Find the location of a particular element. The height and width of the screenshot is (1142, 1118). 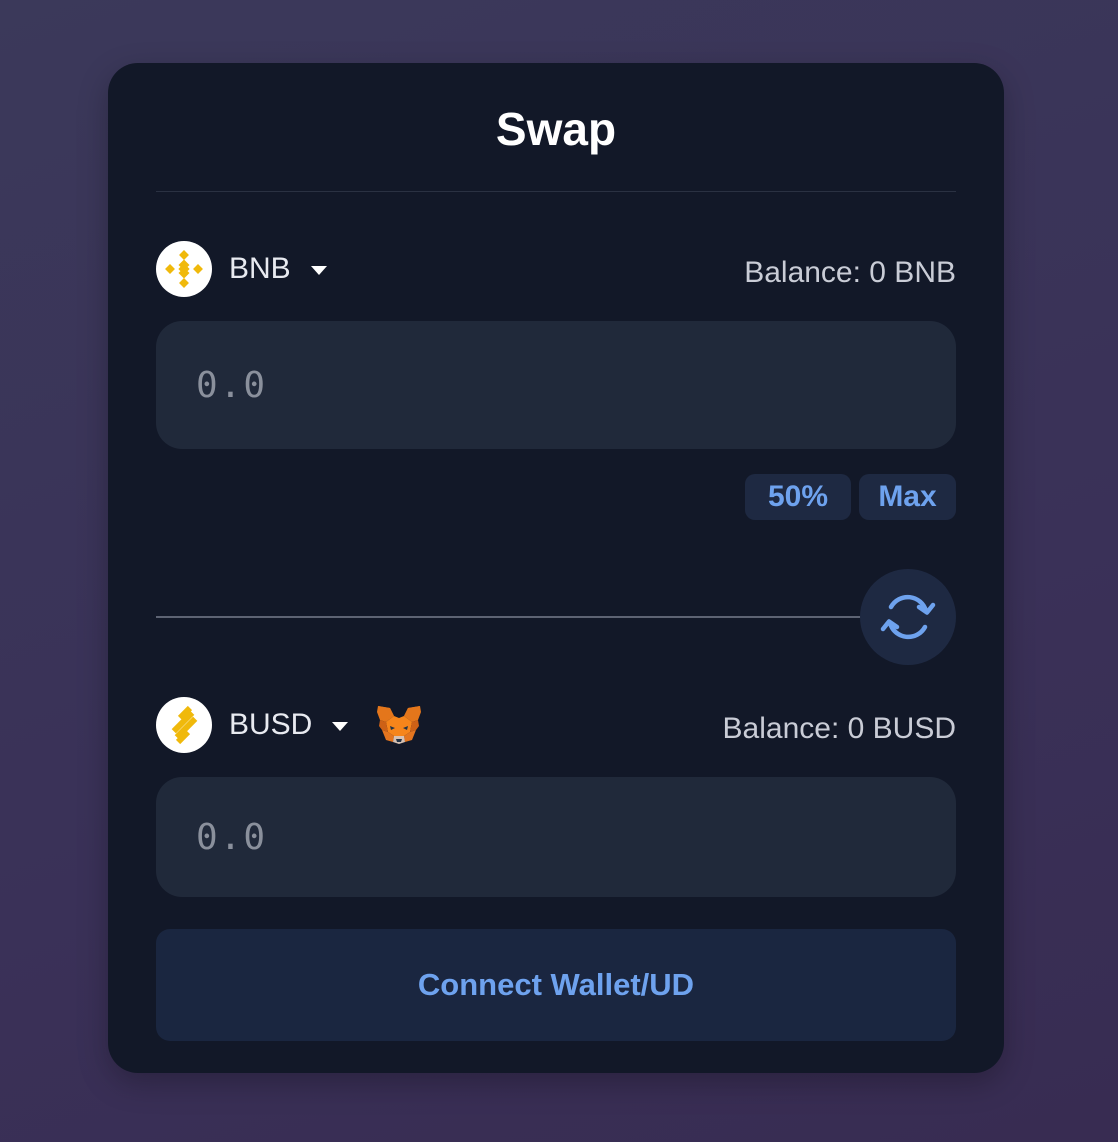

busd-logo-icon is located at coordinates (184, 725).